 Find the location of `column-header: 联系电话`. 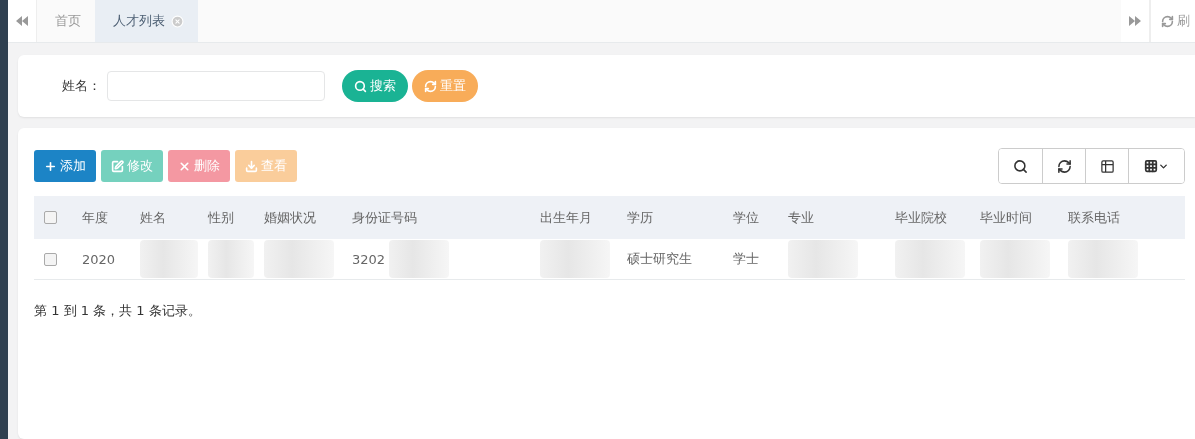

column-header: 联系电话 is located at coordinates (1094, 217).